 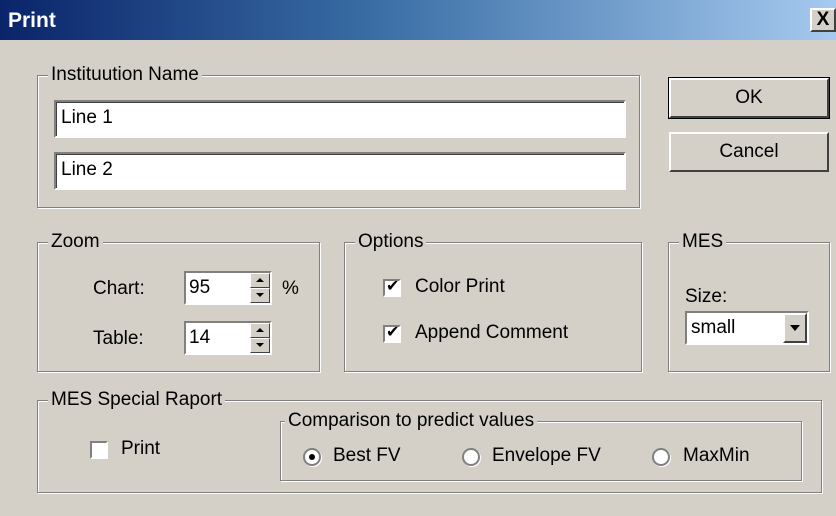 I want to click on table-spin-down-button, so click(x=260, y=345).